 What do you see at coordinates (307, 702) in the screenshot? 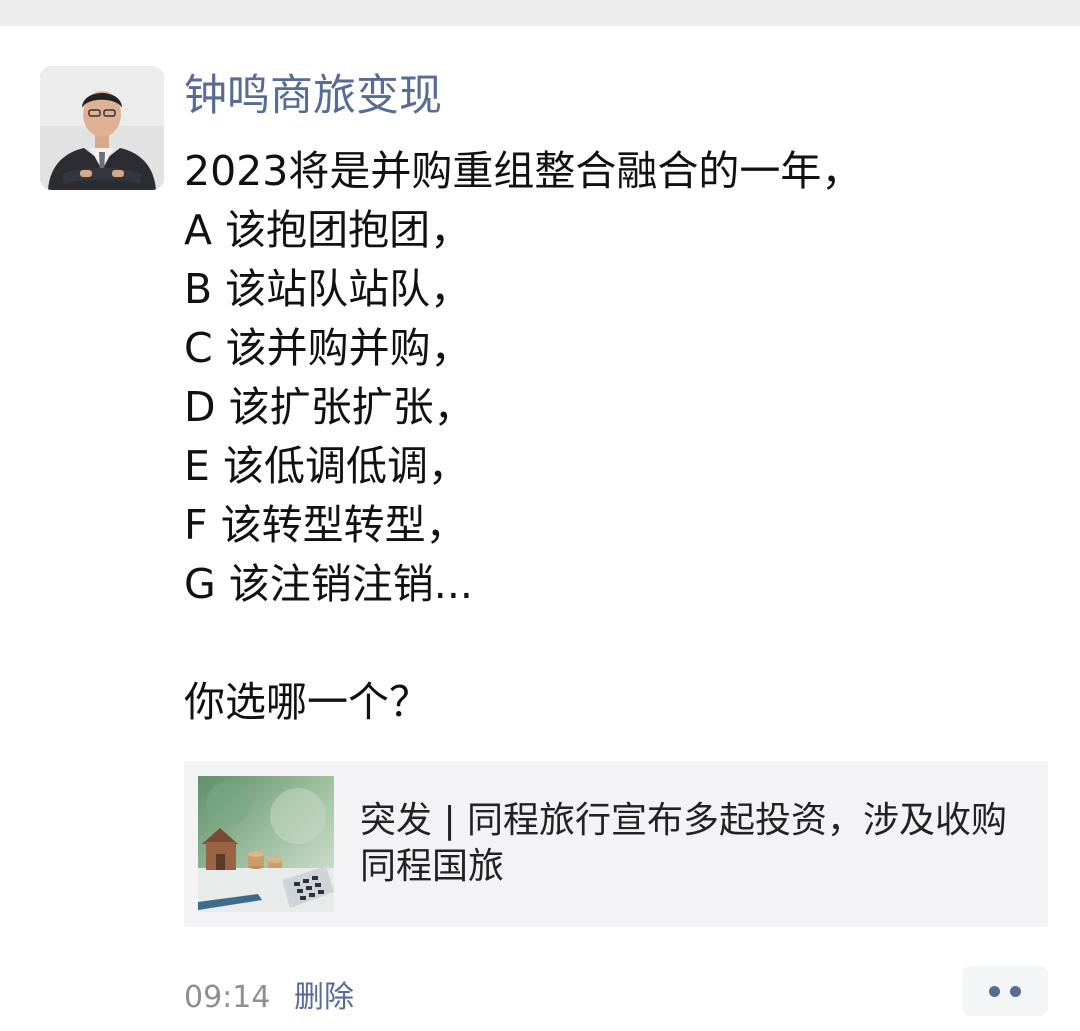
I see `post-line: 你选哪一个？` at bounding box center [307, 702].